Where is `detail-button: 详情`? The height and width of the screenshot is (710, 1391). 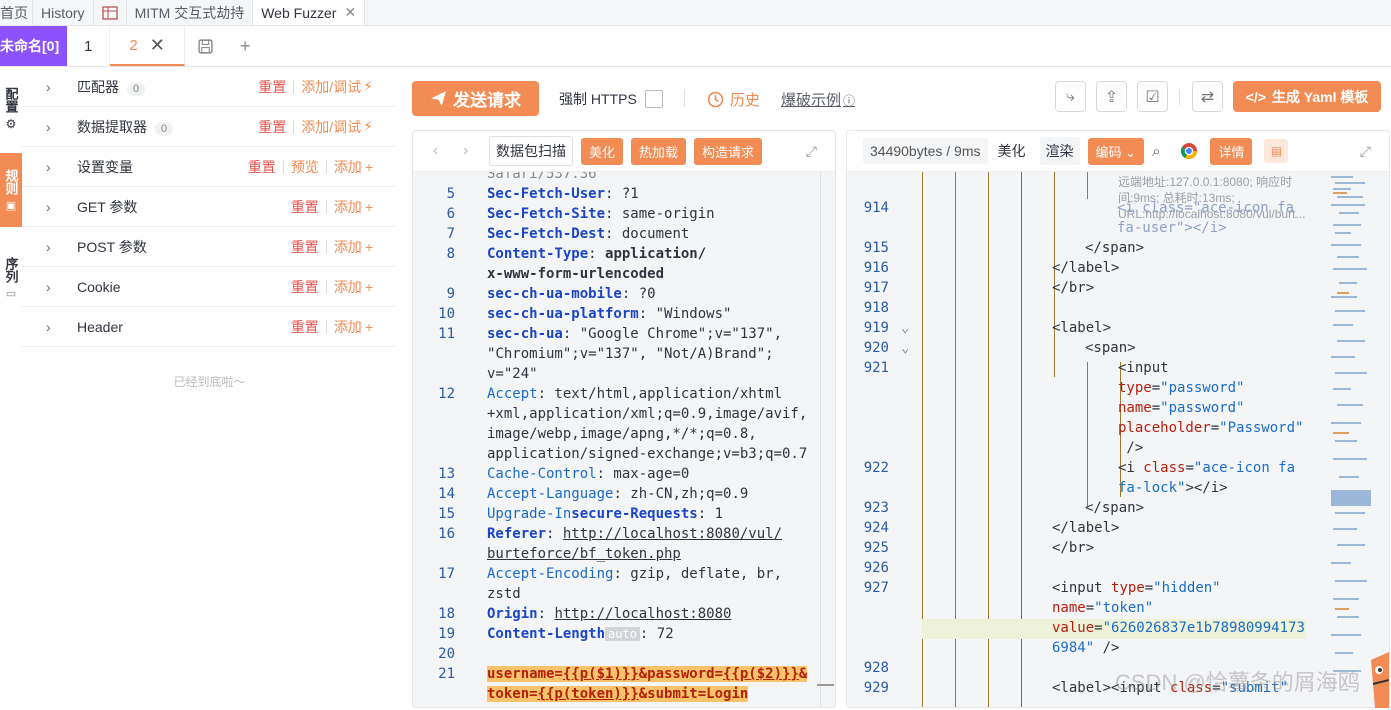 detail-button: 详情 is located at coordinates (1231, 151).